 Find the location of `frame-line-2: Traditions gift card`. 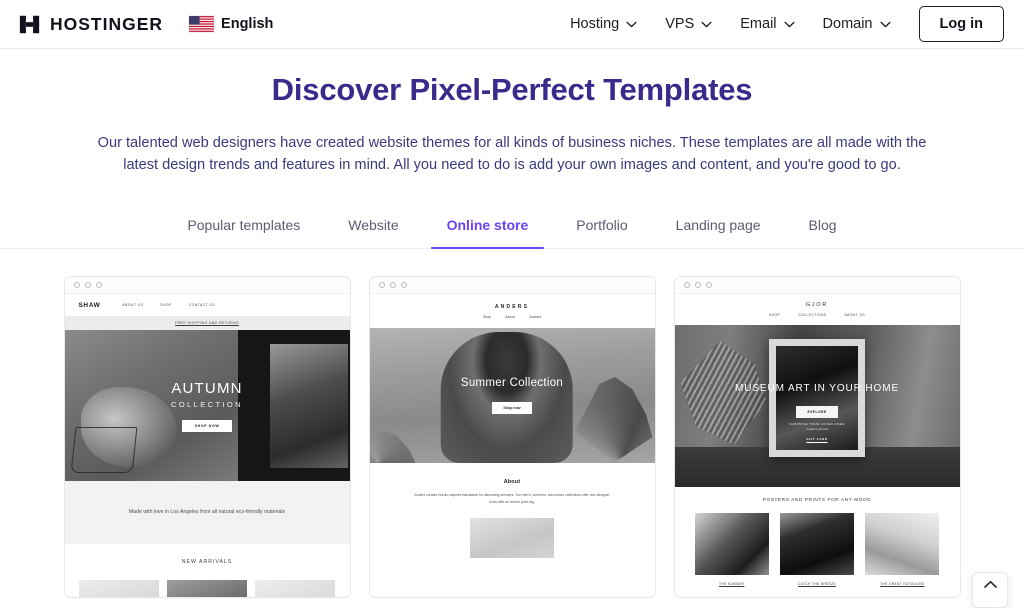

frame-line-2: Traditions gift card is located at coordinates (816, 429).